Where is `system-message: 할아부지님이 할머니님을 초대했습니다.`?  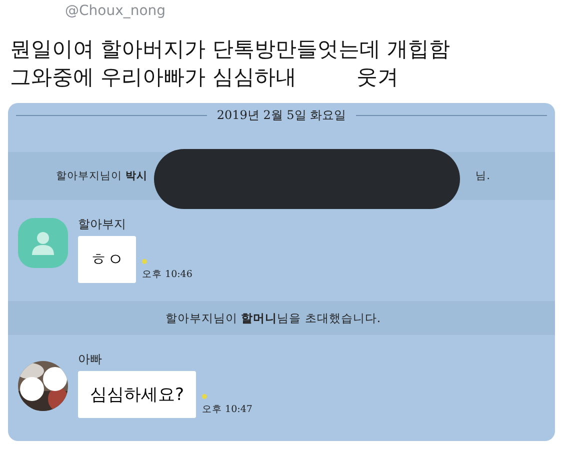
system-message: 할아부지님이 할머니님을 초대했습니다. is located at coordinates (273, 318).